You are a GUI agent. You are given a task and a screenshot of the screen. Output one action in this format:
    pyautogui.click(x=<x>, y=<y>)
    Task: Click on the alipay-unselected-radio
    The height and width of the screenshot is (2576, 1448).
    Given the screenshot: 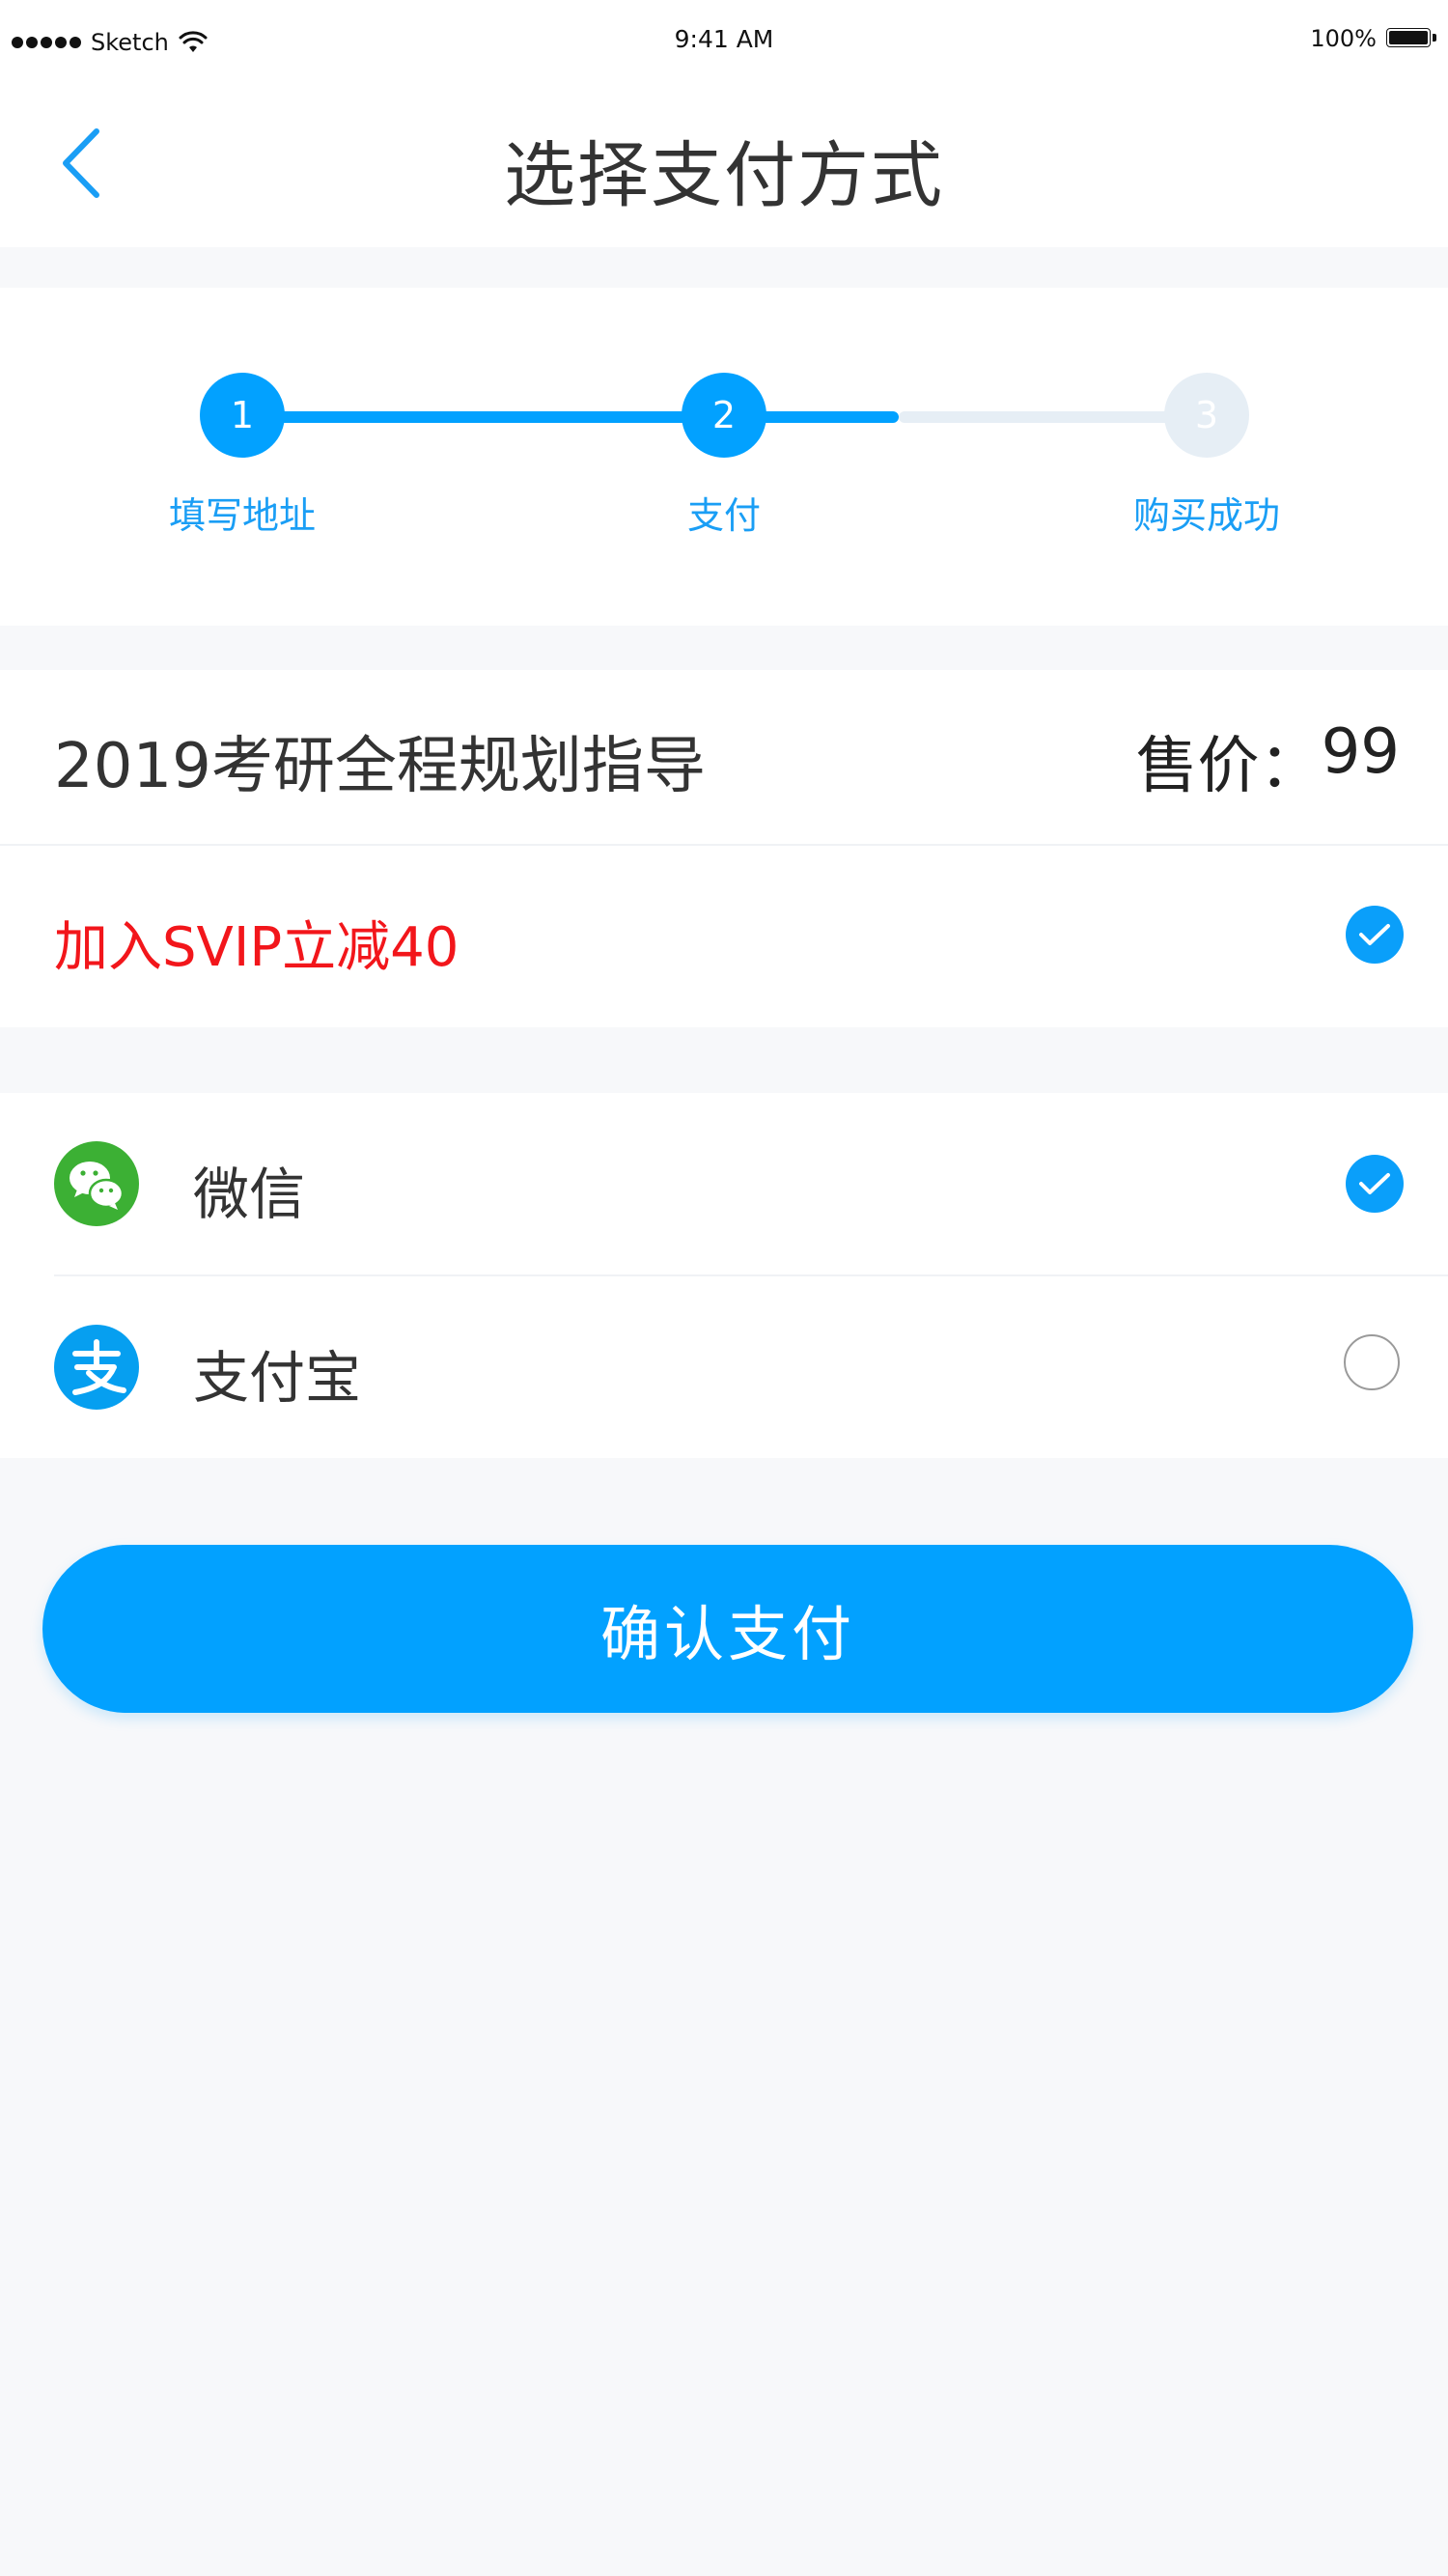 What is the action you would take?
    pyautogui.click(x=1372, y=1362)
    